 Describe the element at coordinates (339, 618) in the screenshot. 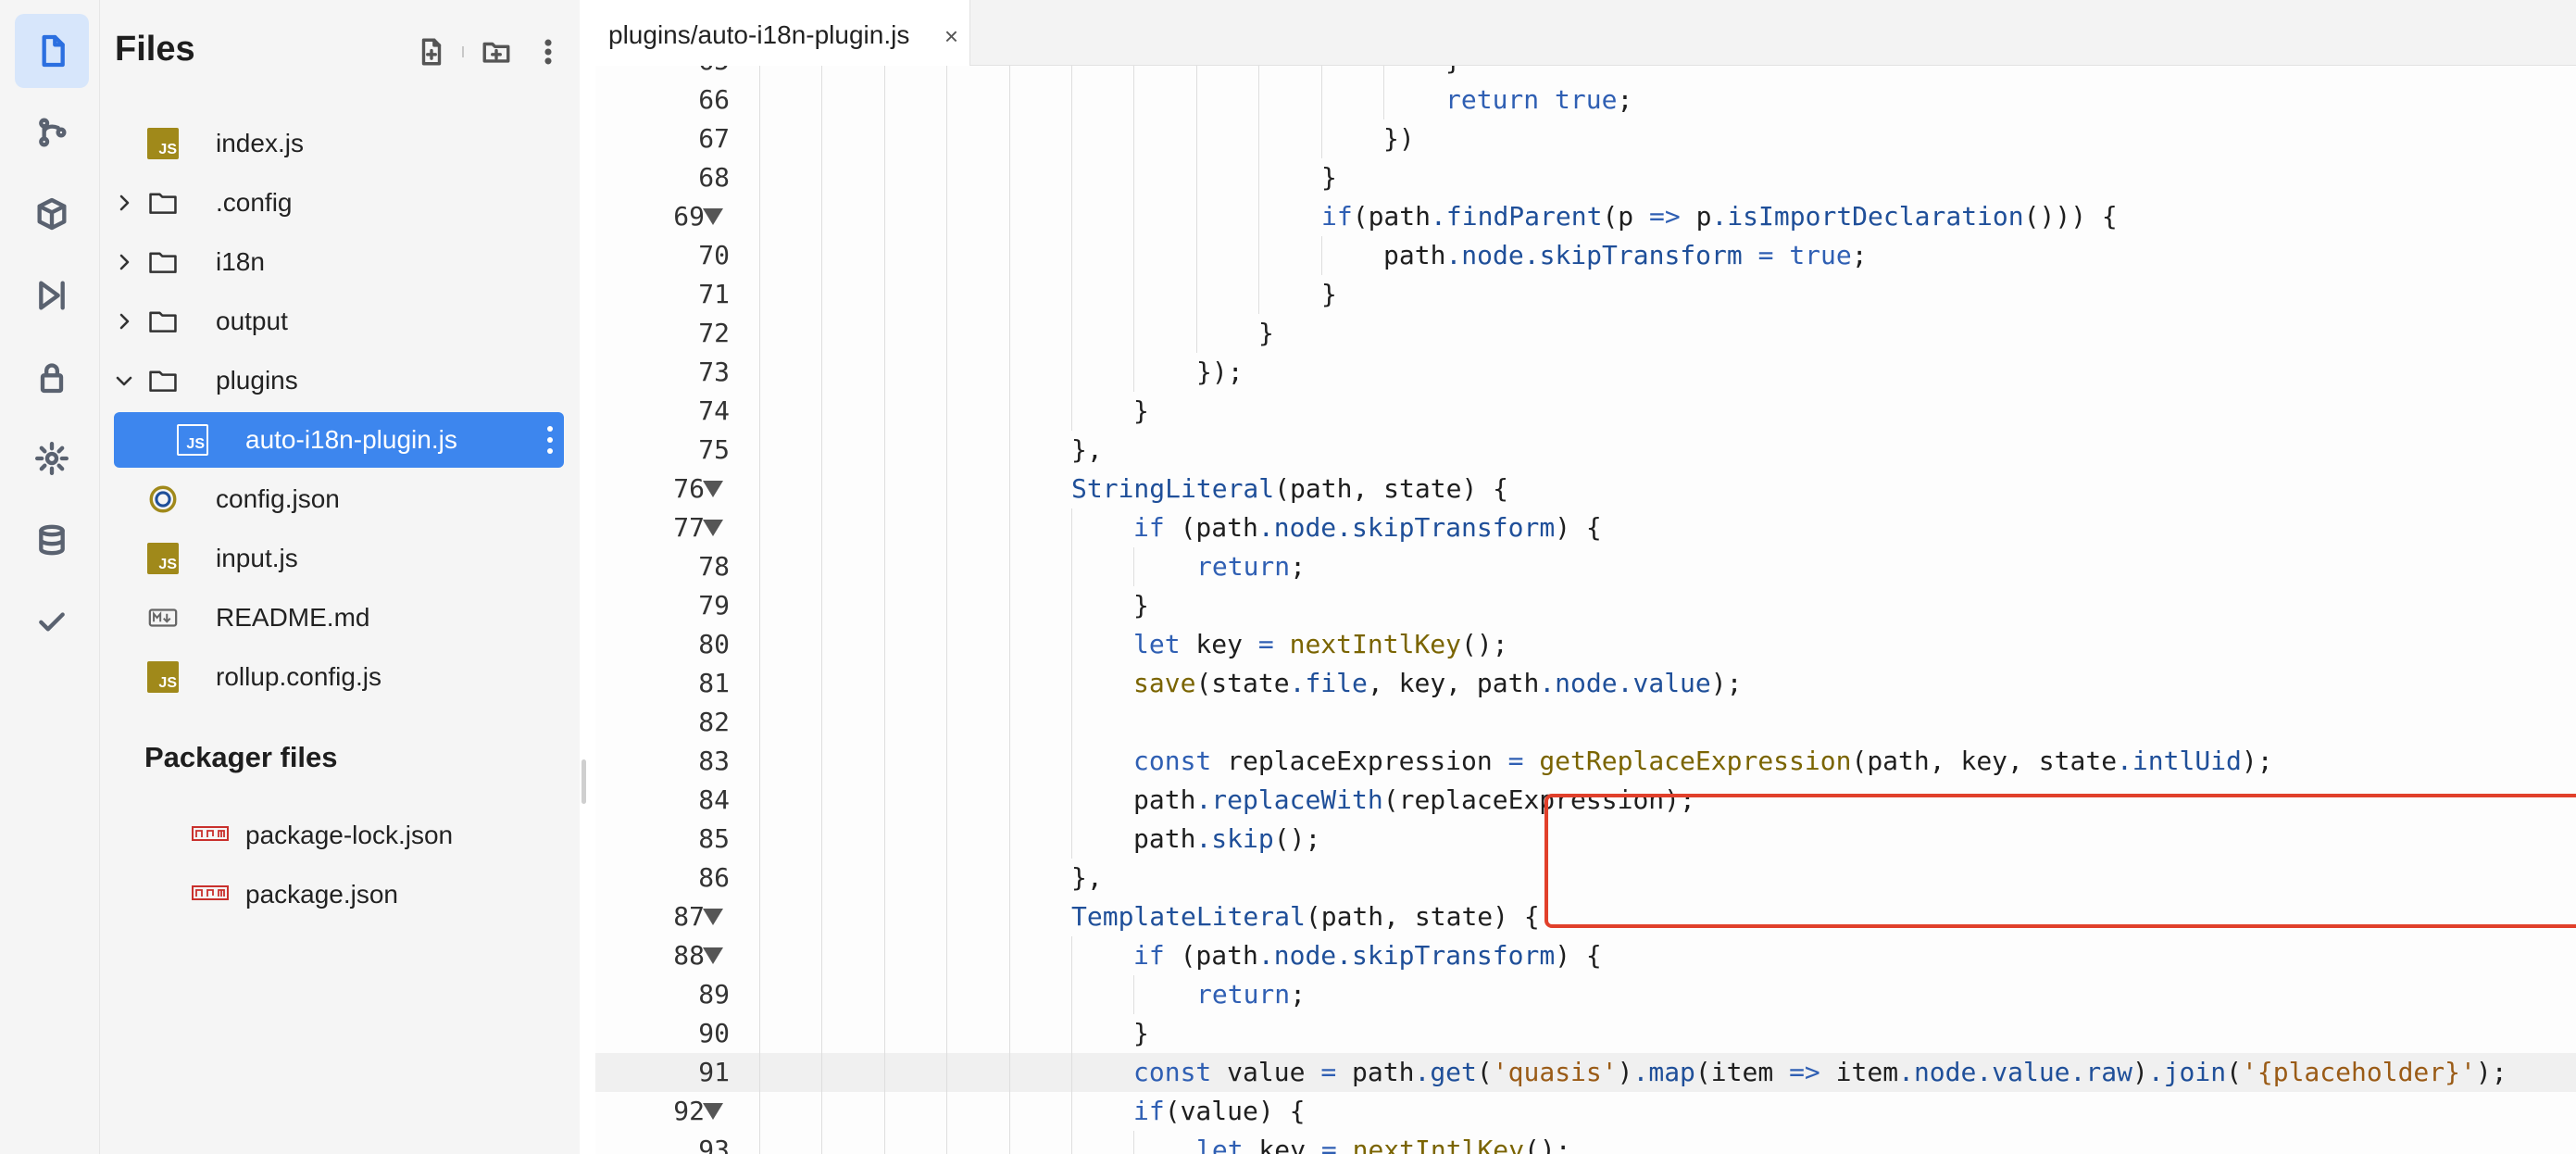

I see `tree-item-readme-md: README.md` at that location.